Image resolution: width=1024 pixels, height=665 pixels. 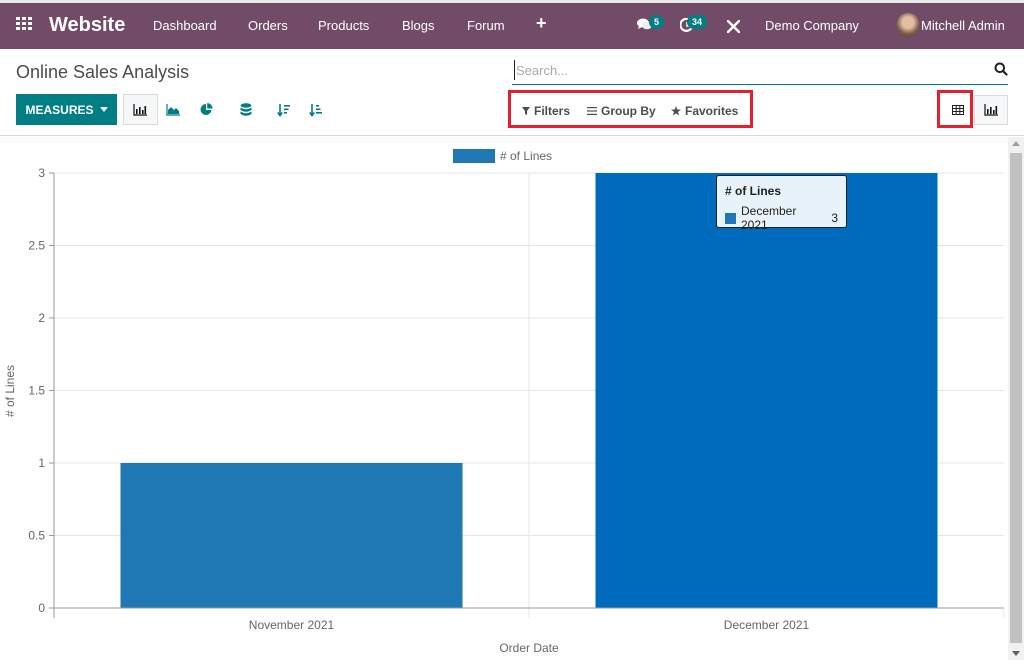 I want to click on tooltip-value: 3, so click(x=834, y=218).